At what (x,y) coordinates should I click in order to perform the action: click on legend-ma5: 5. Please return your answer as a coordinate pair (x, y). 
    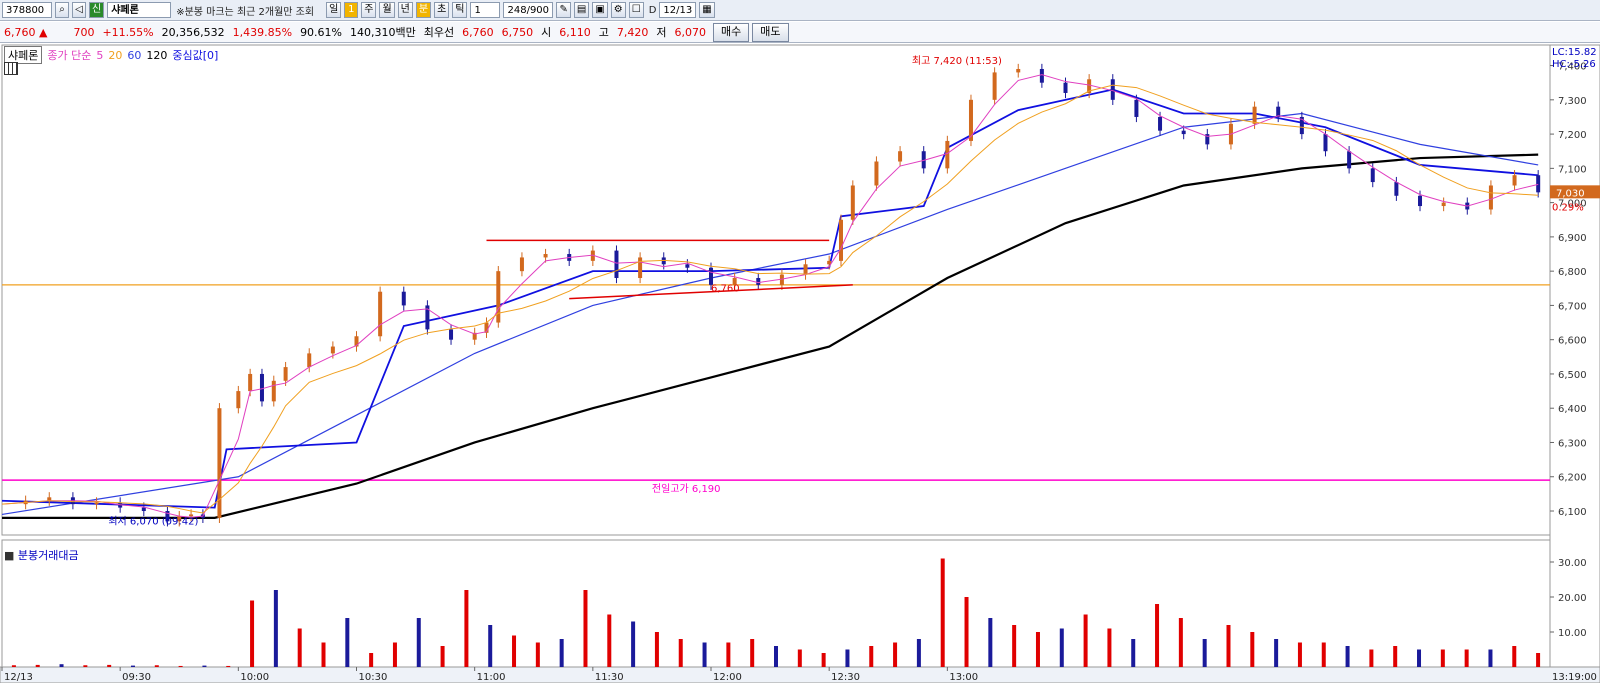
    Looking at the image, I should click on (100, 55).